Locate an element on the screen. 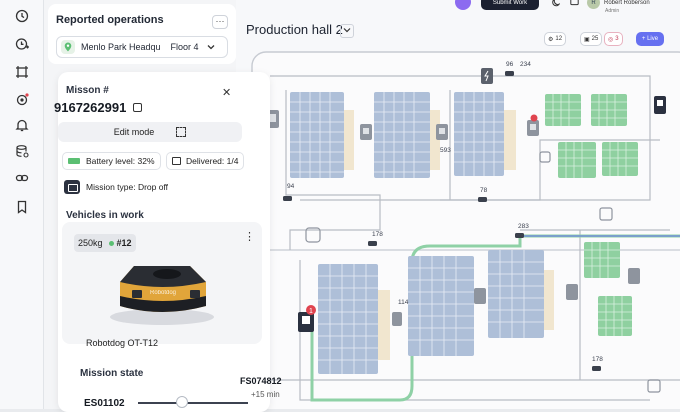 The width and height of the screenshot is (680, 412). mission-number: 9167262991 is located at coordinates (90, 107).